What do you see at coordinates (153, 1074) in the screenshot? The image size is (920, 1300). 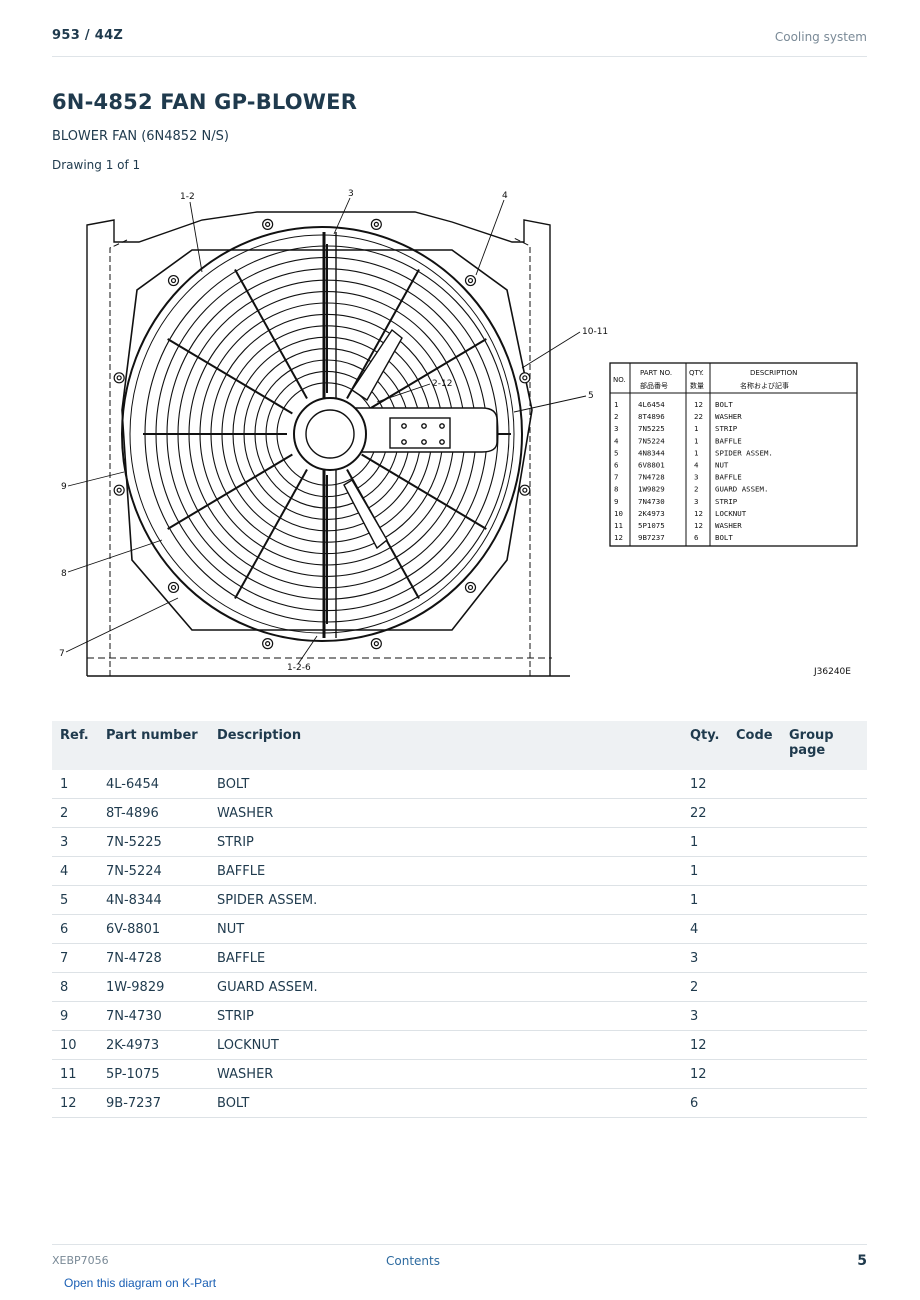 I see `cell-part-number: 5P-1075` at bounding box center [153, 1074].